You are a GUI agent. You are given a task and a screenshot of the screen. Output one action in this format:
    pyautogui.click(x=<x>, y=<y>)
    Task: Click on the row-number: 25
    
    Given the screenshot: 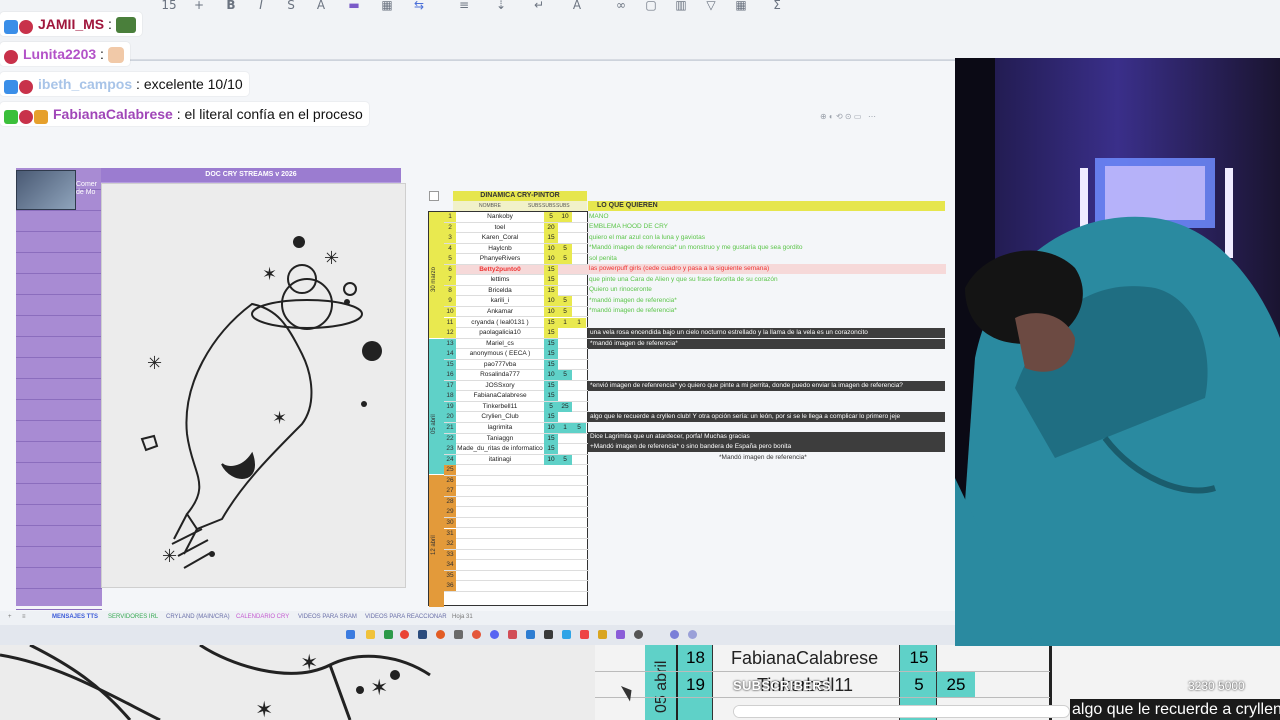 What is the action you would take?
    pyautogui.click(x=450, y=470)
    